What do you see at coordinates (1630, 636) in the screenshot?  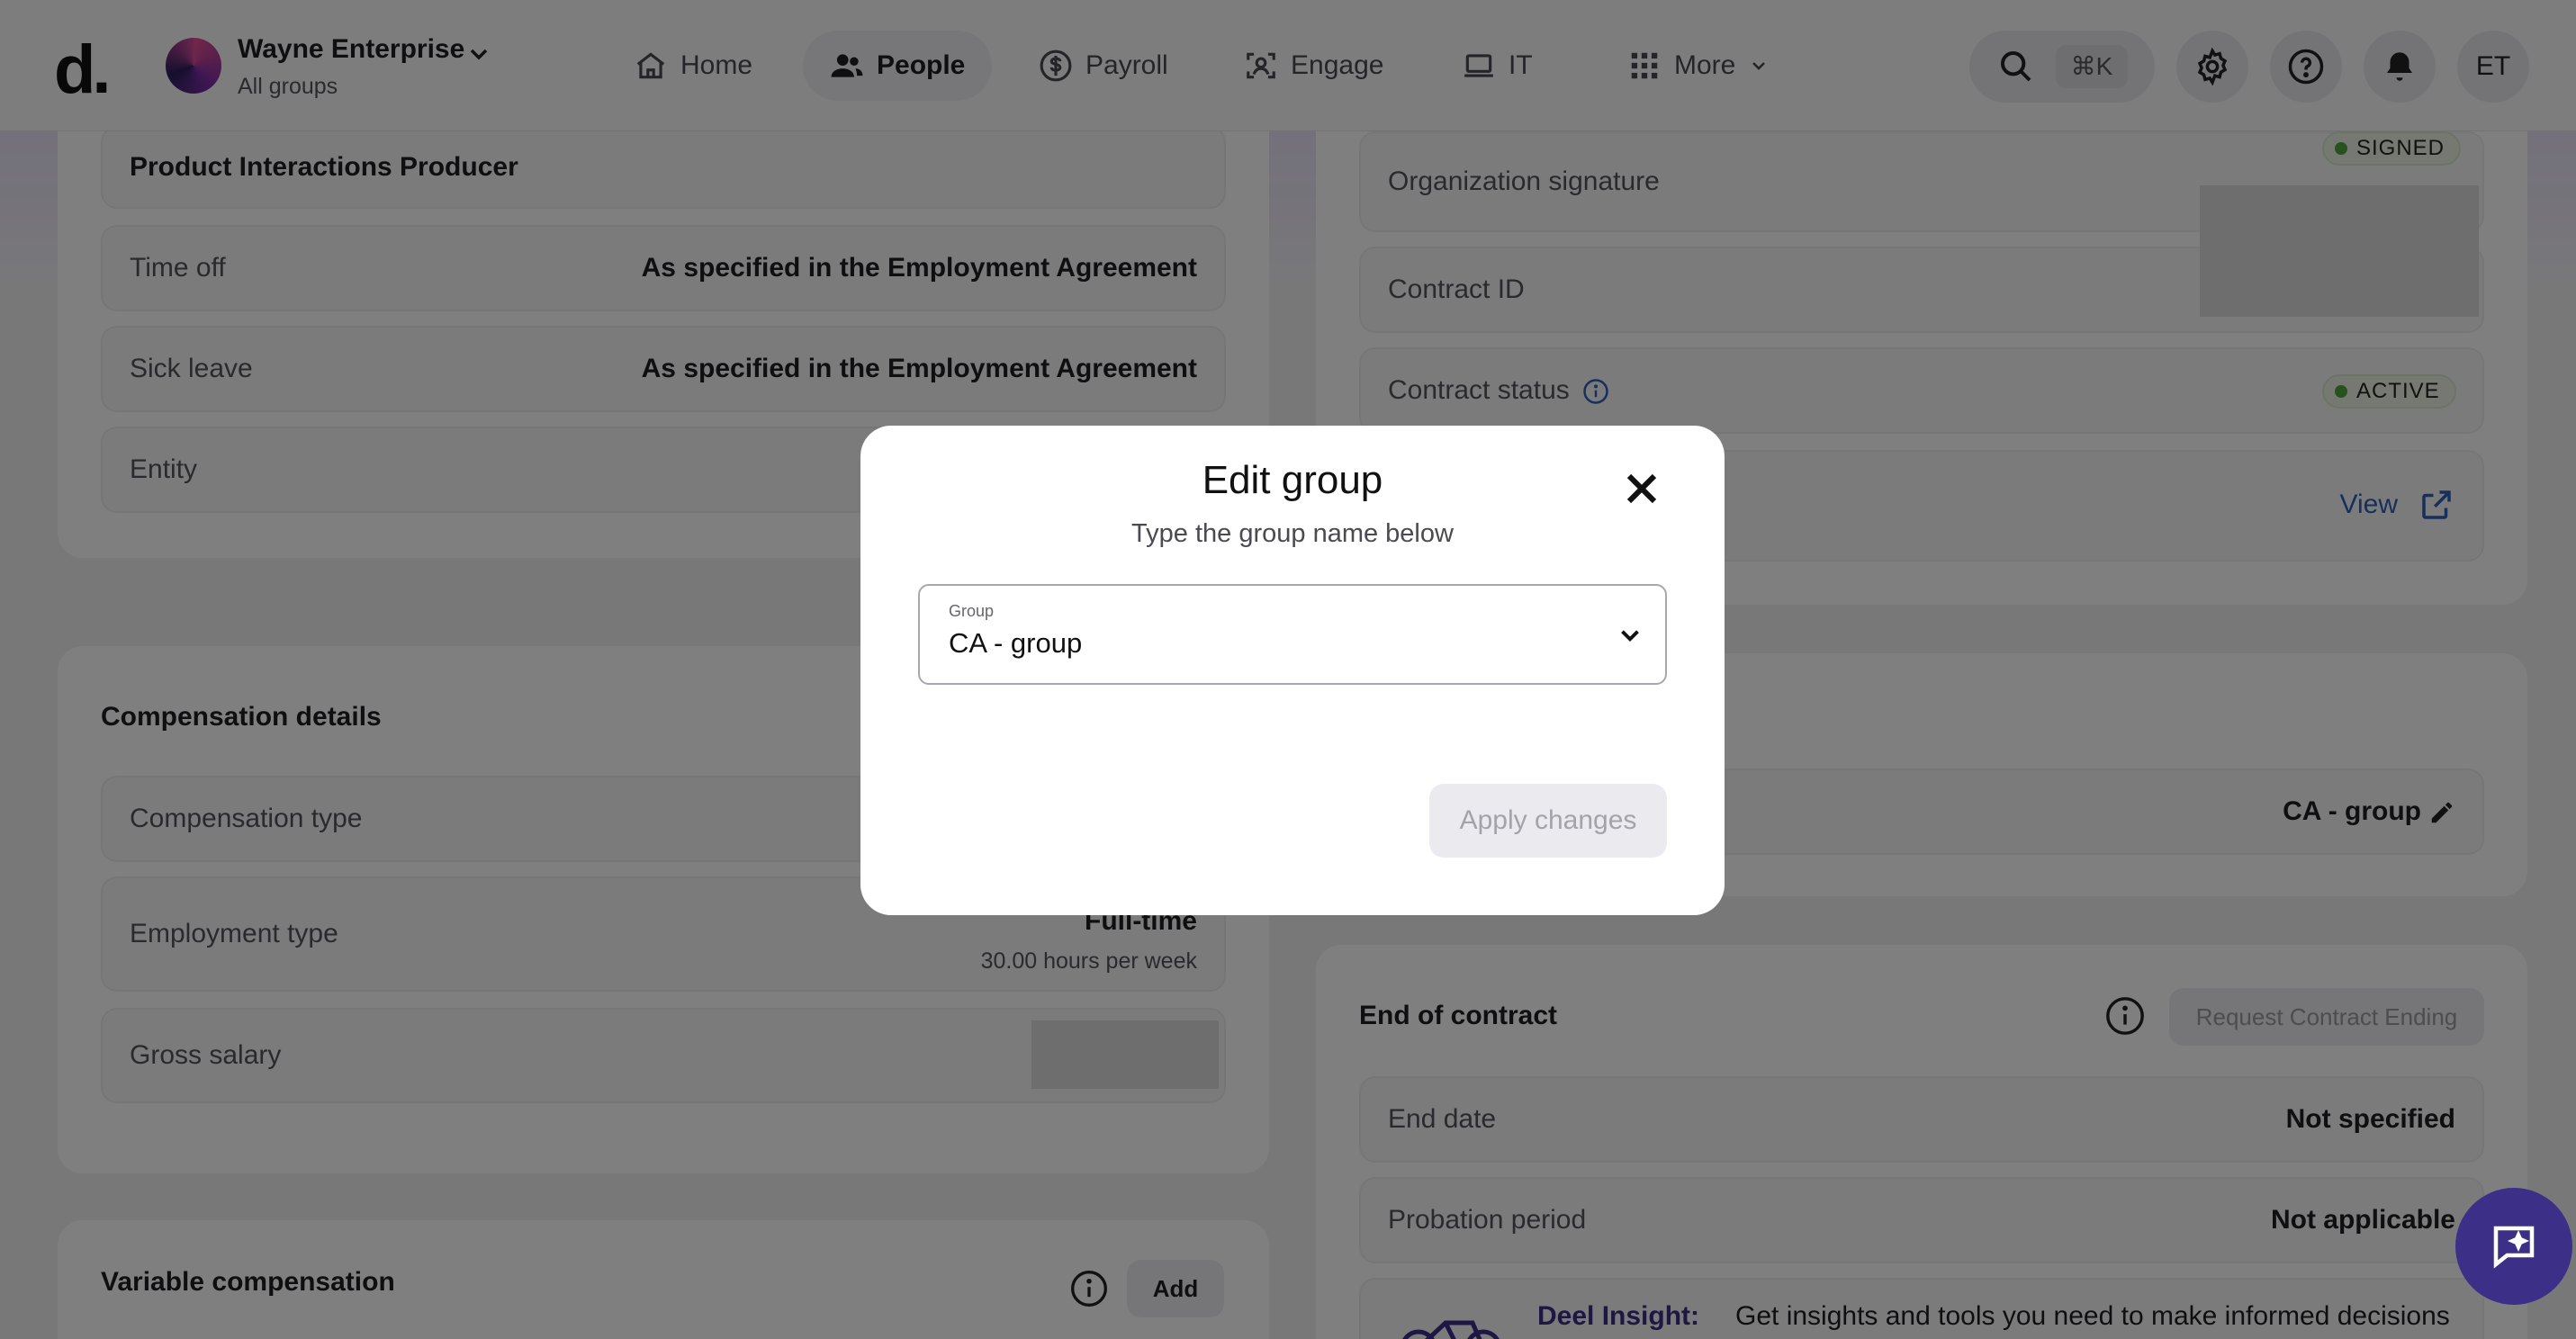 I see `chevron-down-icon` at bounding box center [1630, 636].